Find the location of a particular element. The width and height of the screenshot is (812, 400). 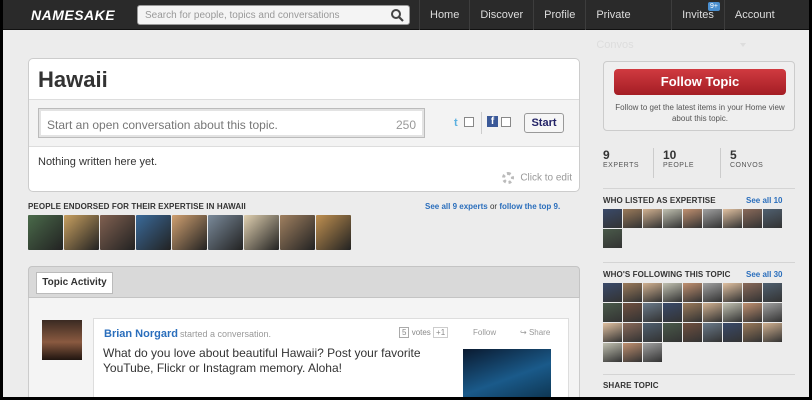

tab-topic-activity: Topic Activity is located at coordinates (74, 283).